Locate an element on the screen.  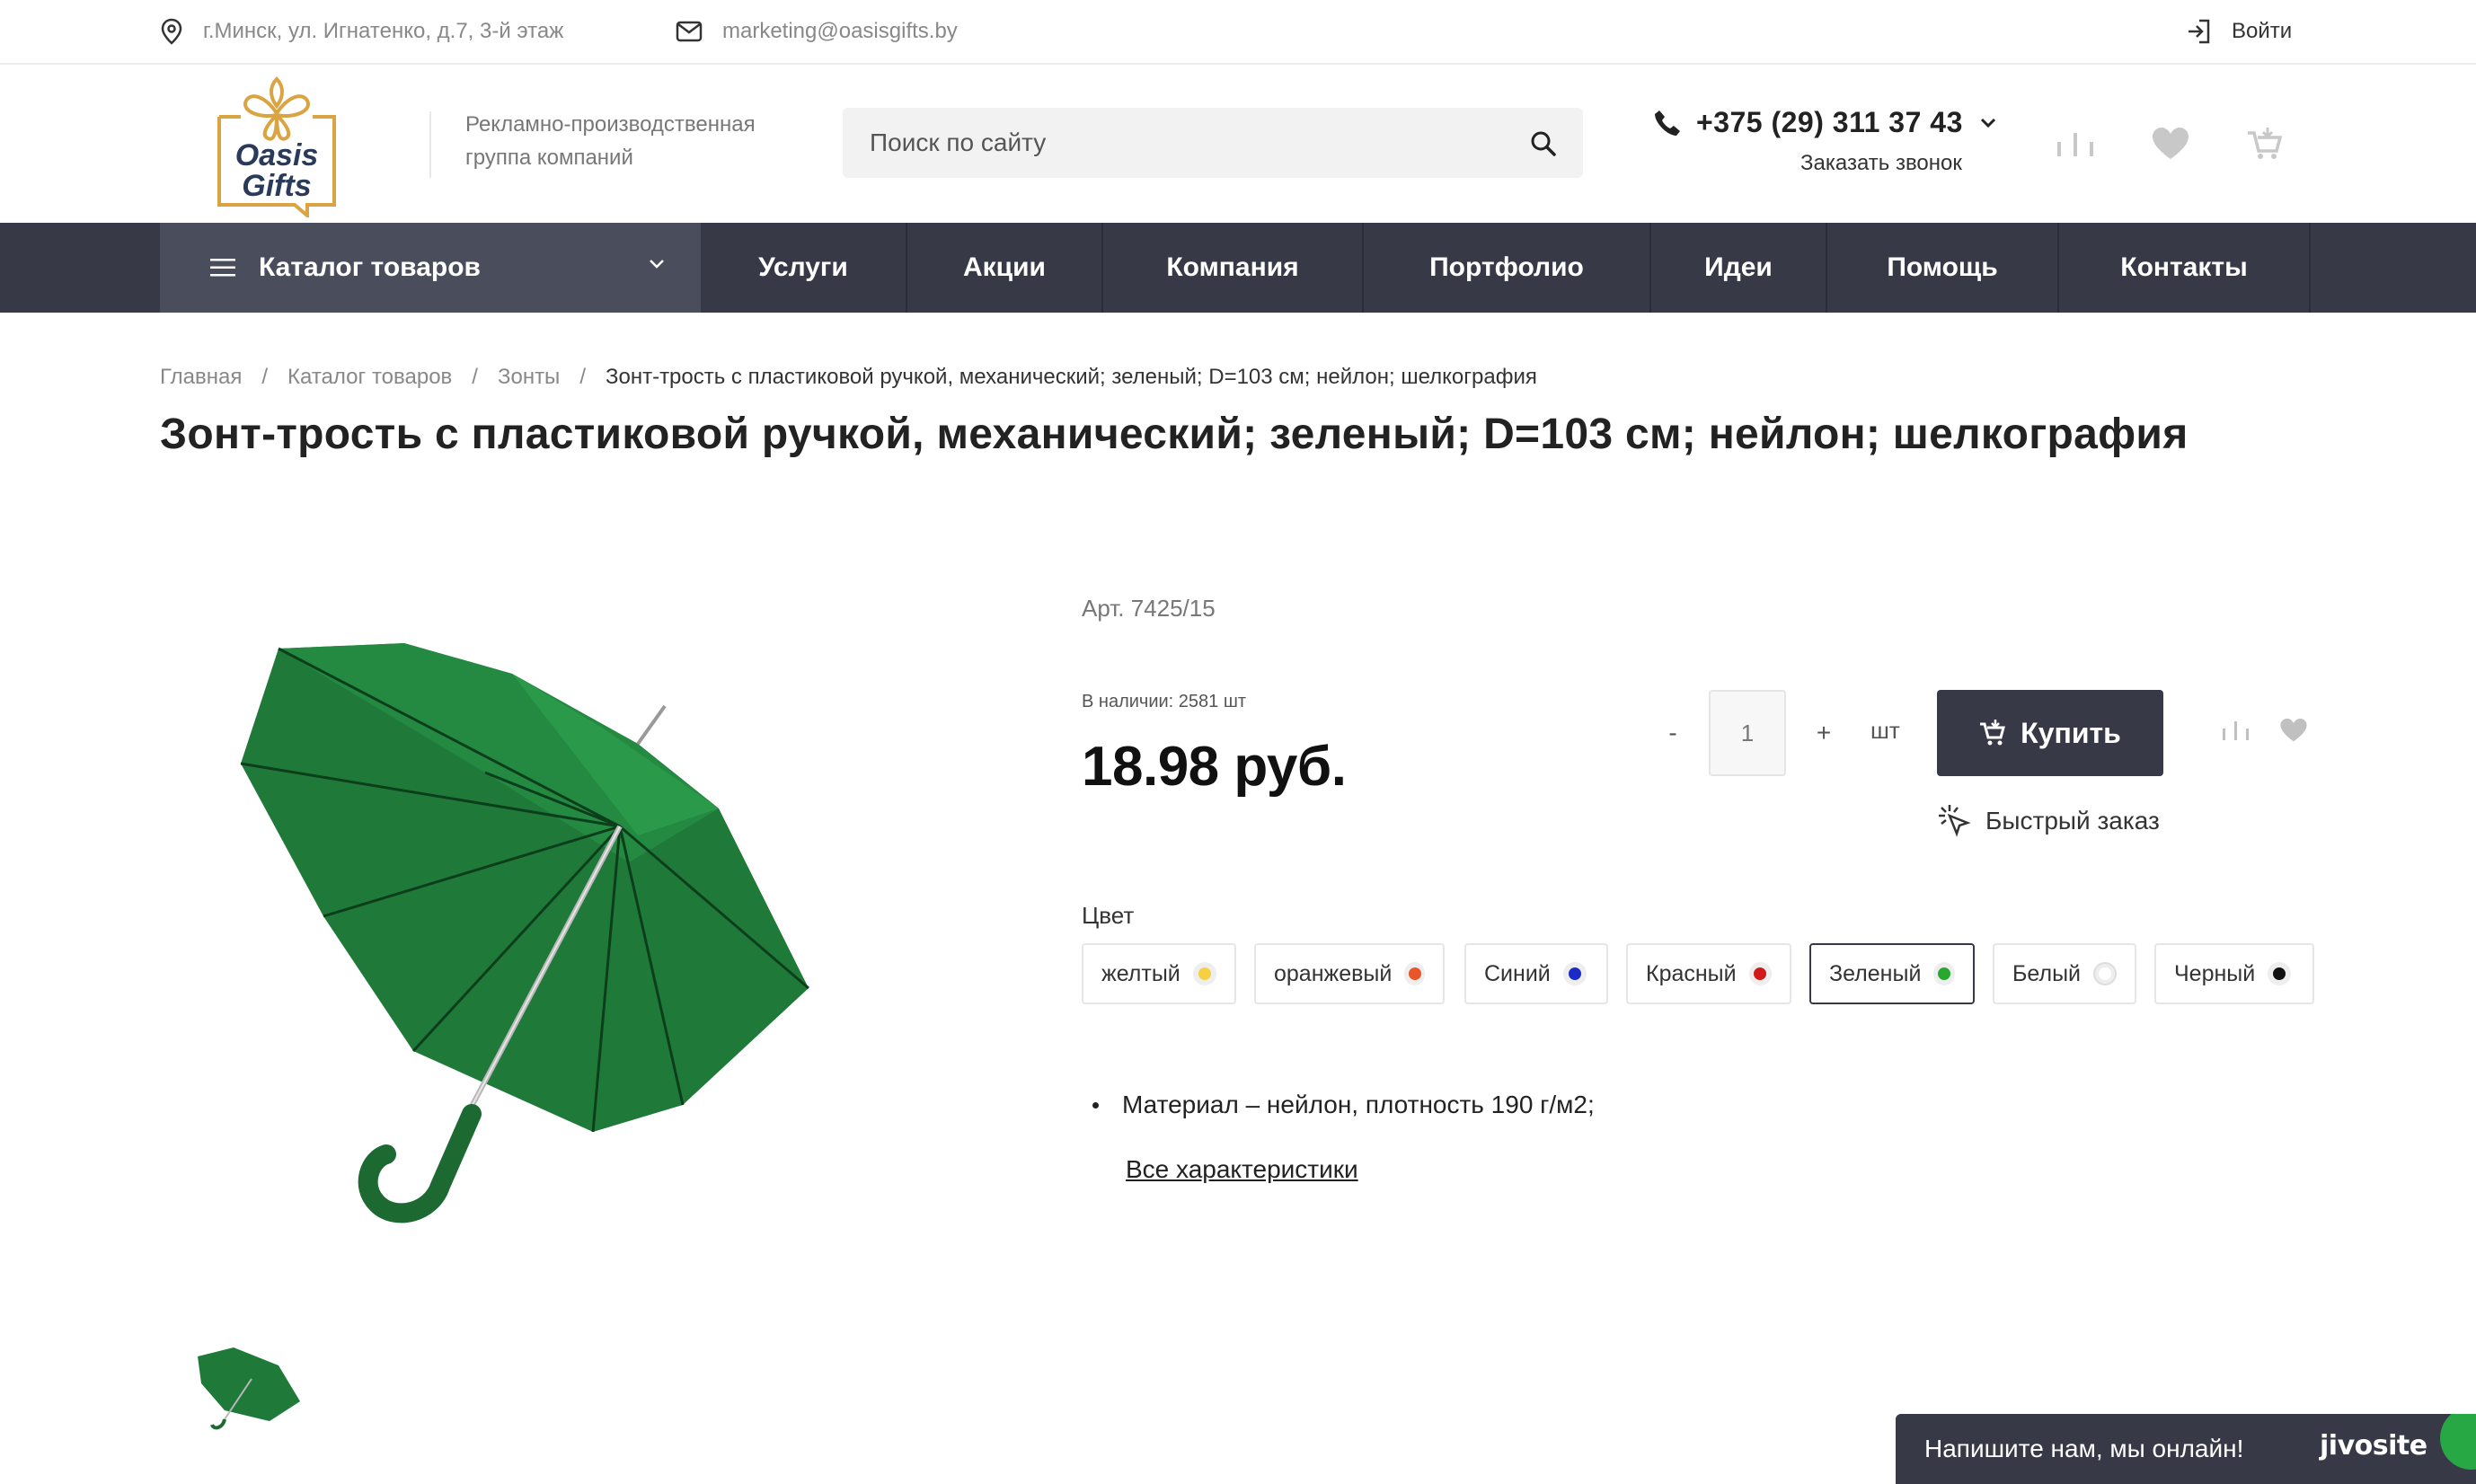
nav-item-promotions: Акции is located at coordinates (1005, 268).